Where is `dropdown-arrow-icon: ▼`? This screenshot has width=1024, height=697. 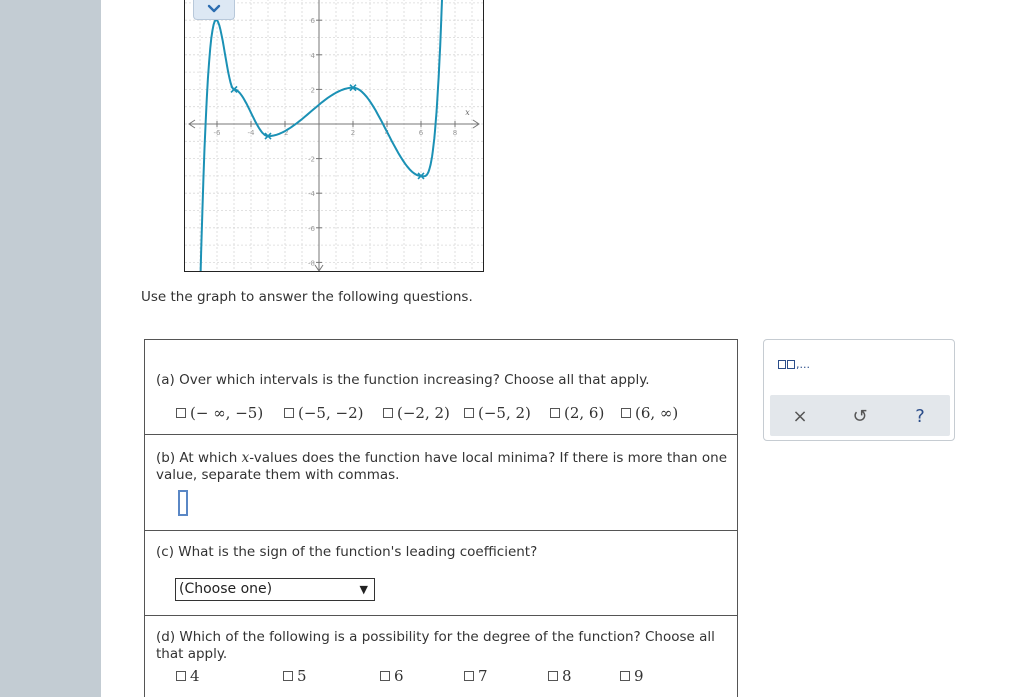 dropdown-arrow-icon: ▼ is located at coordinates (363, 589).